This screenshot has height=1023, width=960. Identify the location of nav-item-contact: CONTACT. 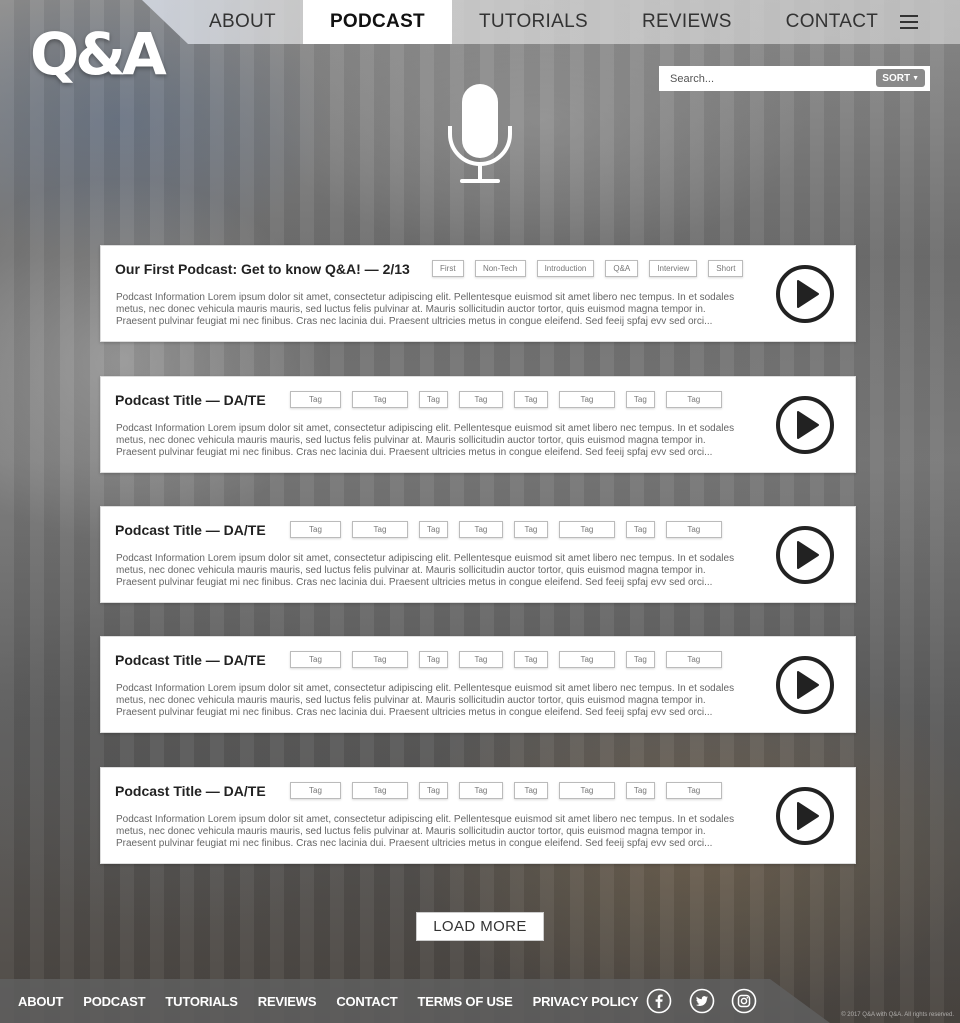
(832, 22).